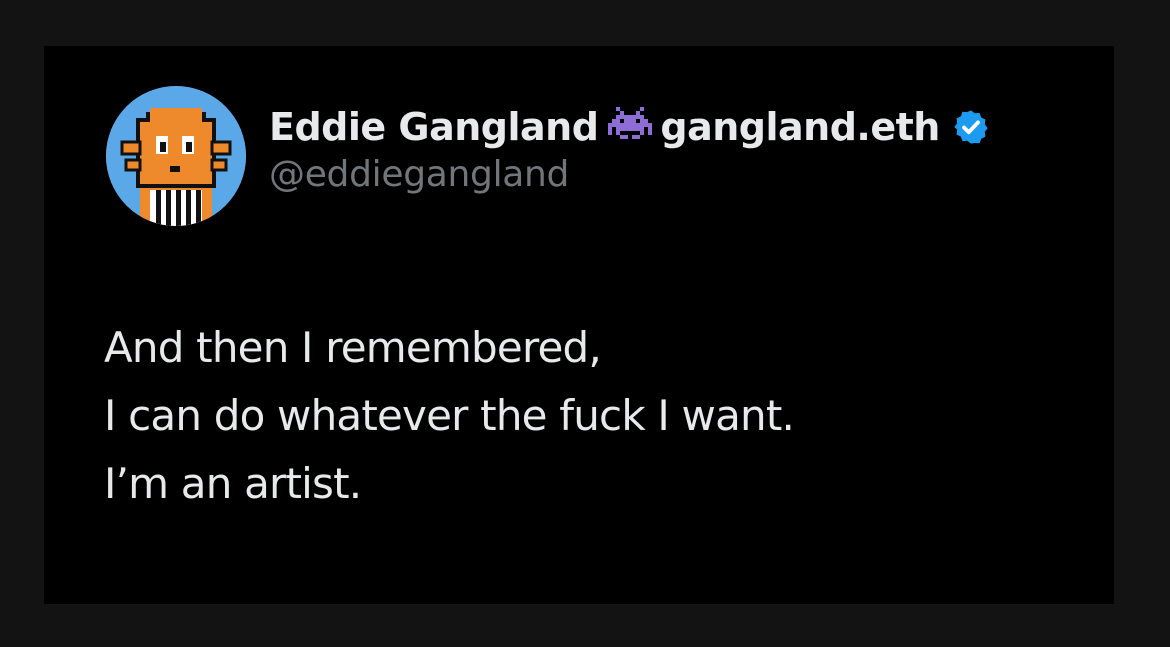  I want to click on tweet-line: I’m an artist., so click(233, 483).